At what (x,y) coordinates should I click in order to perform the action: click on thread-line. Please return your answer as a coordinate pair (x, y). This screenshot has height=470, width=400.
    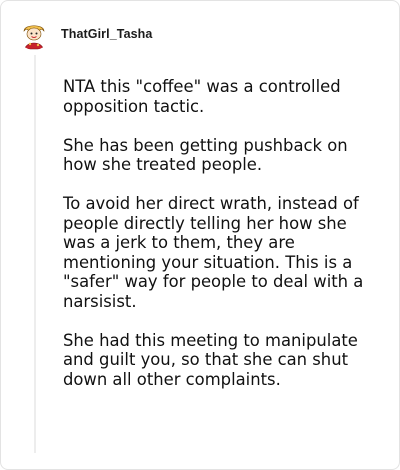
    Looking at the image, I should click on (35, 254).